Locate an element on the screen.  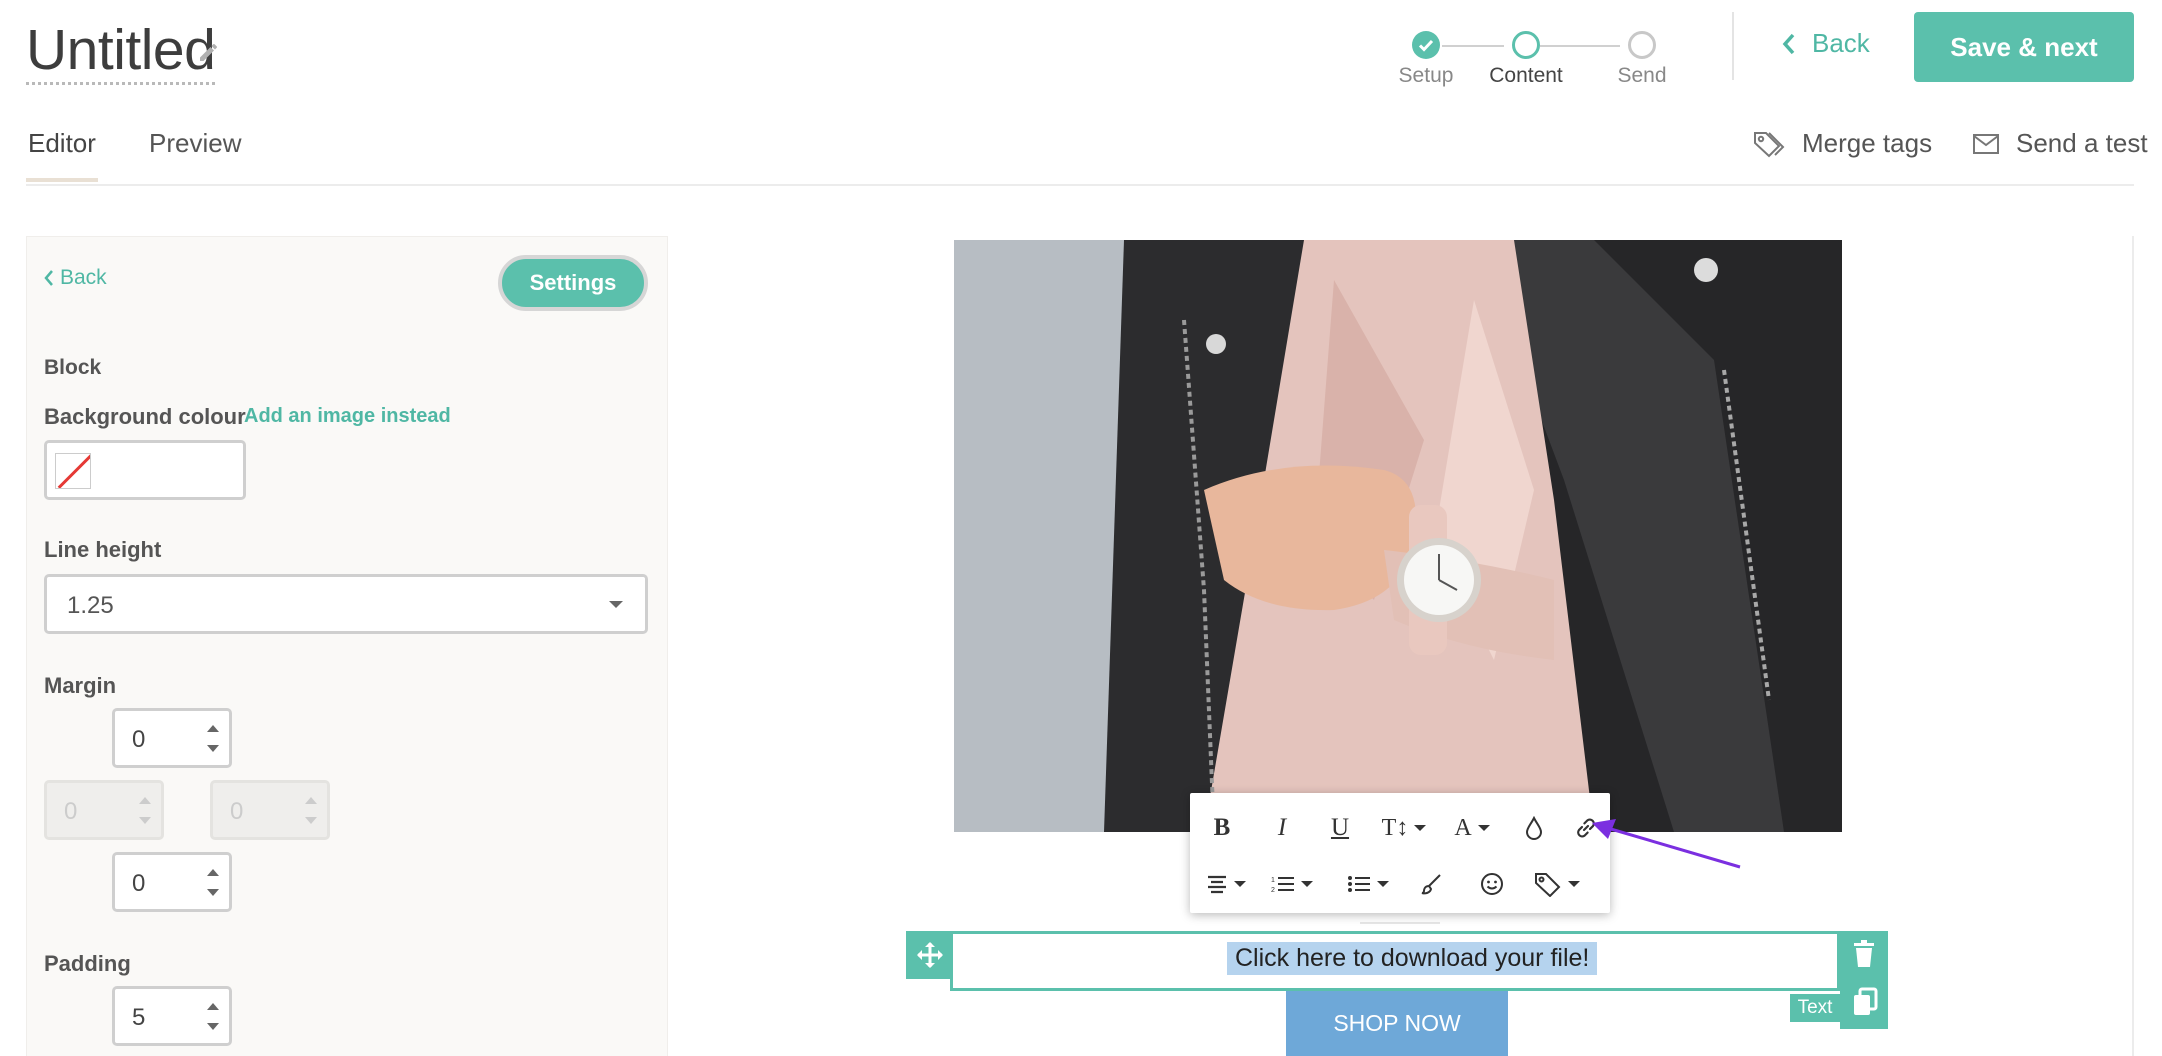
bold-icon: B is located at coordinates (1222, 828).